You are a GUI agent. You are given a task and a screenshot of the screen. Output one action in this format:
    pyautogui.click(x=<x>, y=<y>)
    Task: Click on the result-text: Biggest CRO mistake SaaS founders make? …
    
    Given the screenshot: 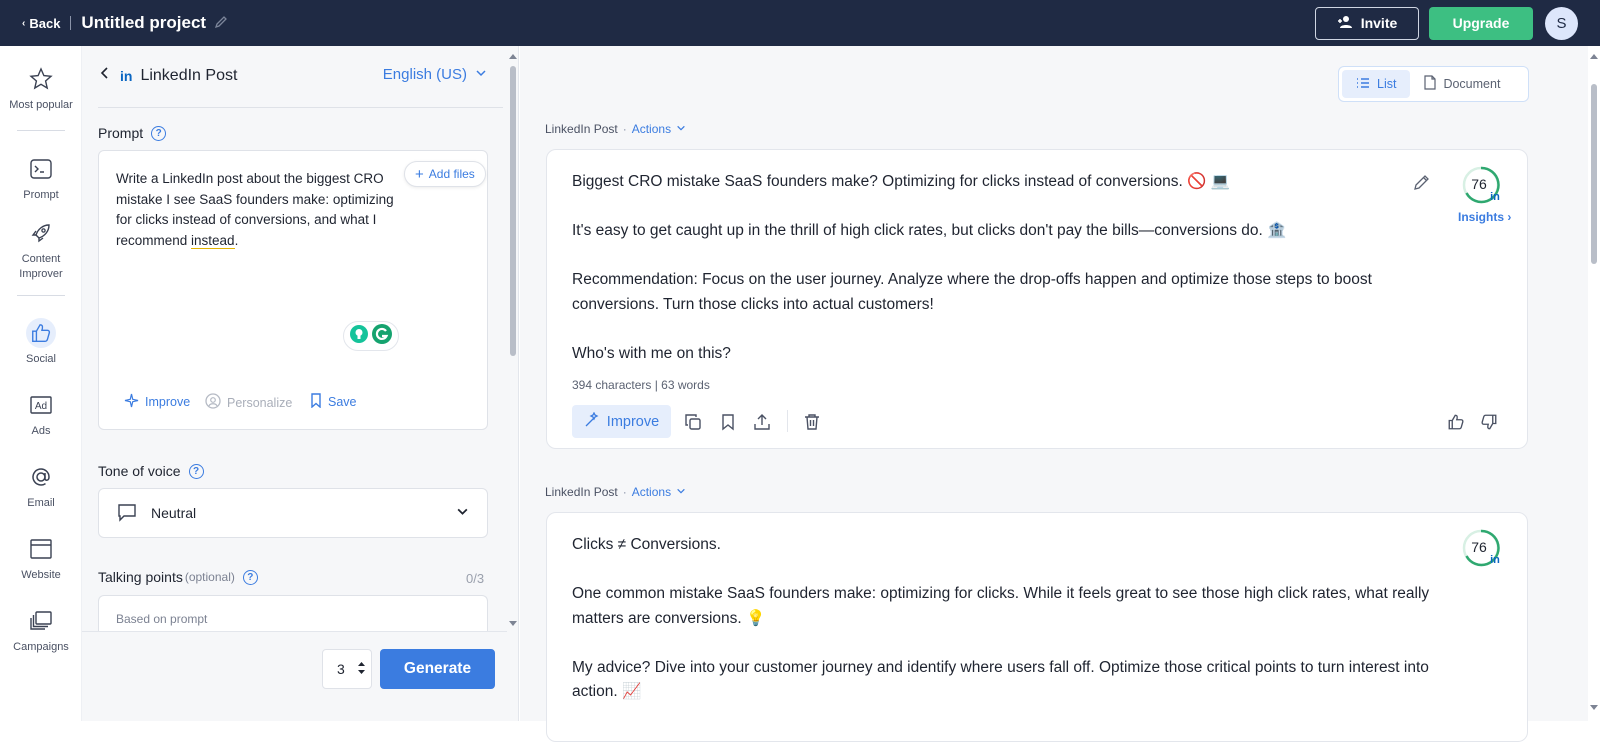 What is the action you would take?
    pyautogui.click(x=982, y=268)
    